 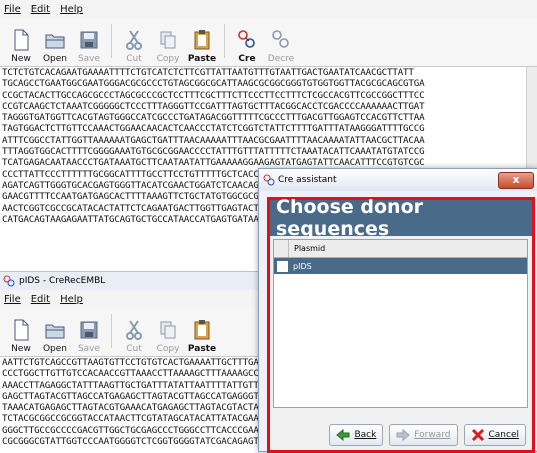 I want to click on dialog-buttons: Back Forward Cancel, so click(x=401, y=435).